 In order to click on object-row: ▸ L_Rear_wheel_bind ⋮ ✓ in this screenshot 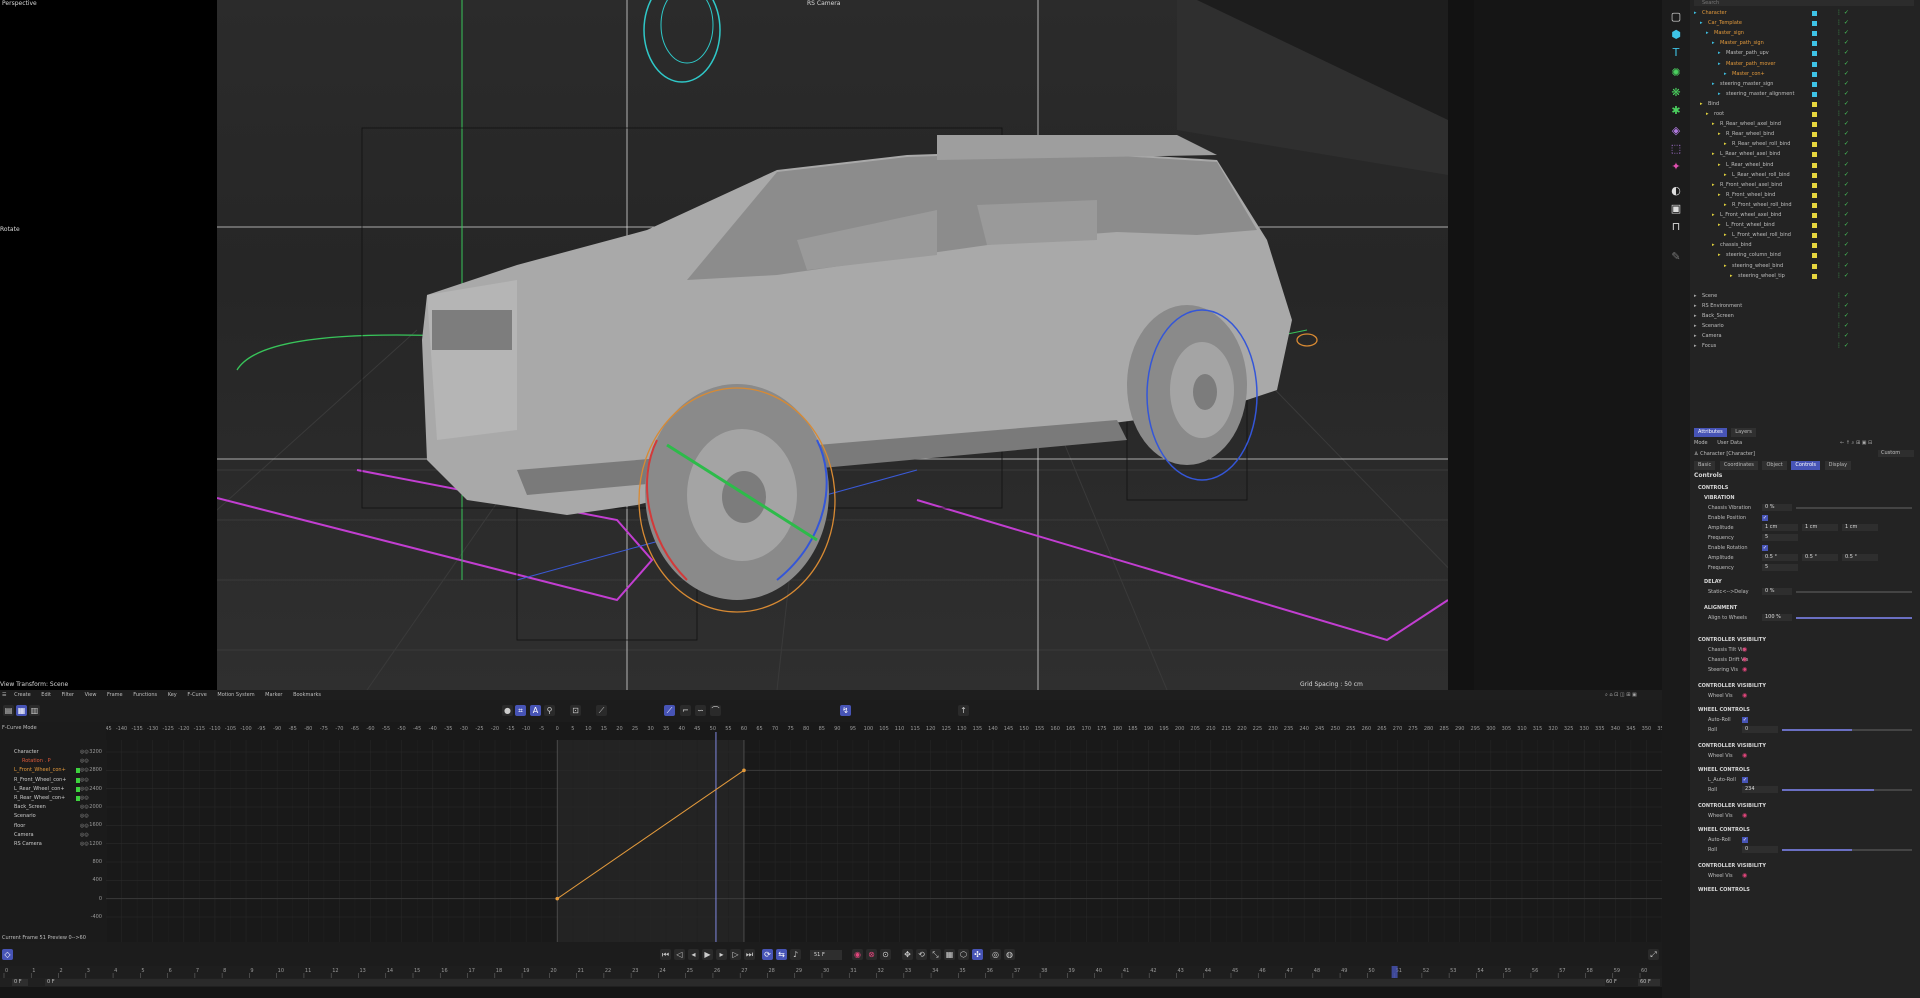, I will do `click(1805, 165)`.